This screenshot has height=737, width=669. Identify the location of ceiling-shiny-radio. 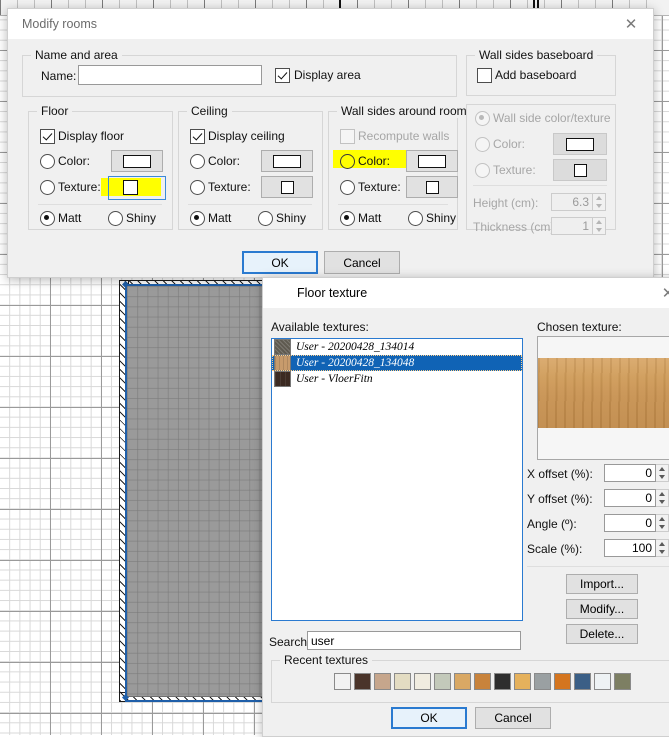
(265, 218).